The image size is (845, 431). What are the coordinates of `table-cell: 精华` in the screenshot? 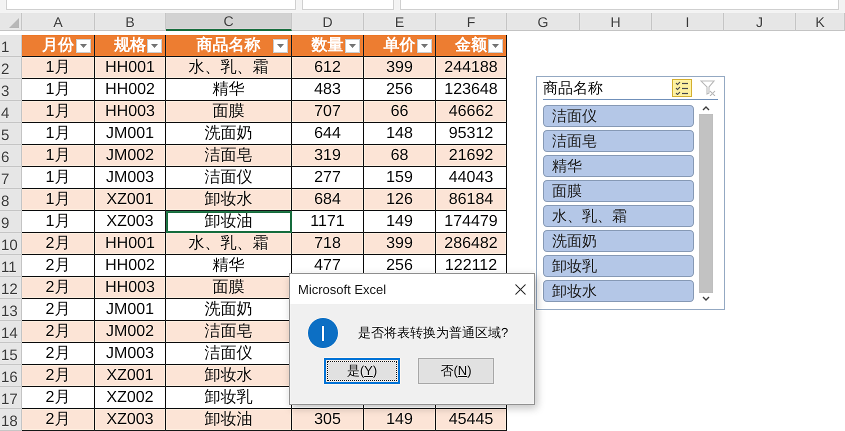 It's located at (229, 266).